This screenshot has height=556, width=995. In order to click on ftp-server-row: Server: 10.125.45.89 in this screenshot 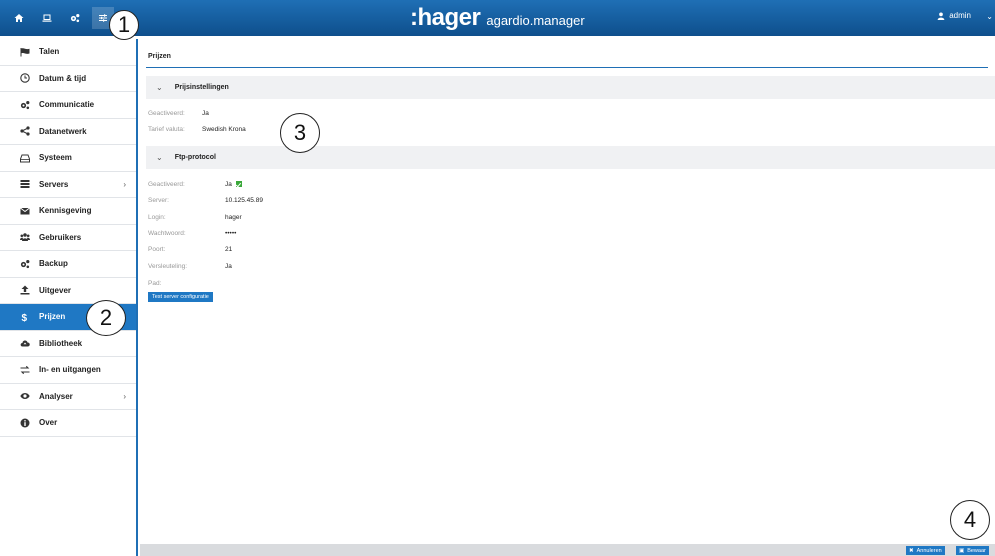, I will do `click(205, 200)`.